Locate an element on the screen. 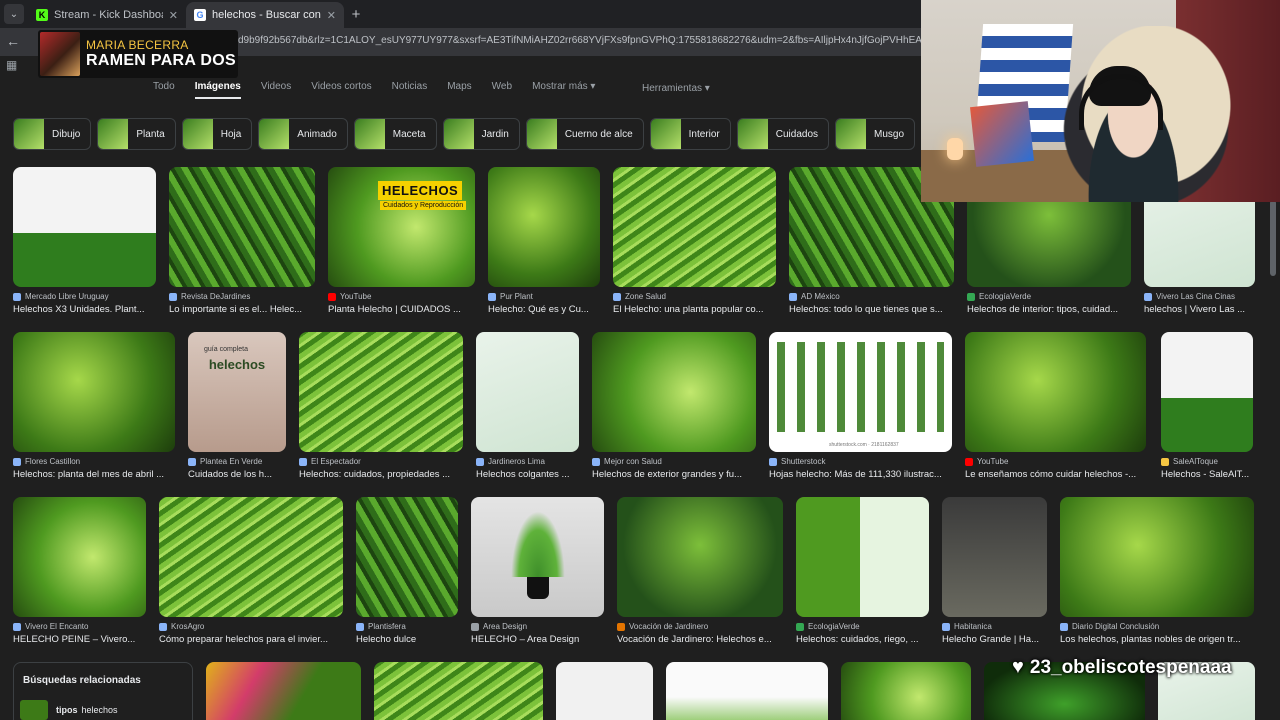 Image resolution: width=1280 pixels, height=720 pixels. chip-planta: Planta is located at coordinates (136, 134).